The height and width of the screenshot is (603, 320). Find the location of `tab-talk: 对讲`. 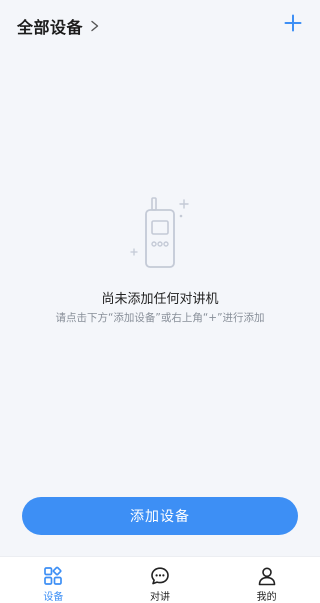

tab-talk: 对讲 is located at coordinates (160, 580).